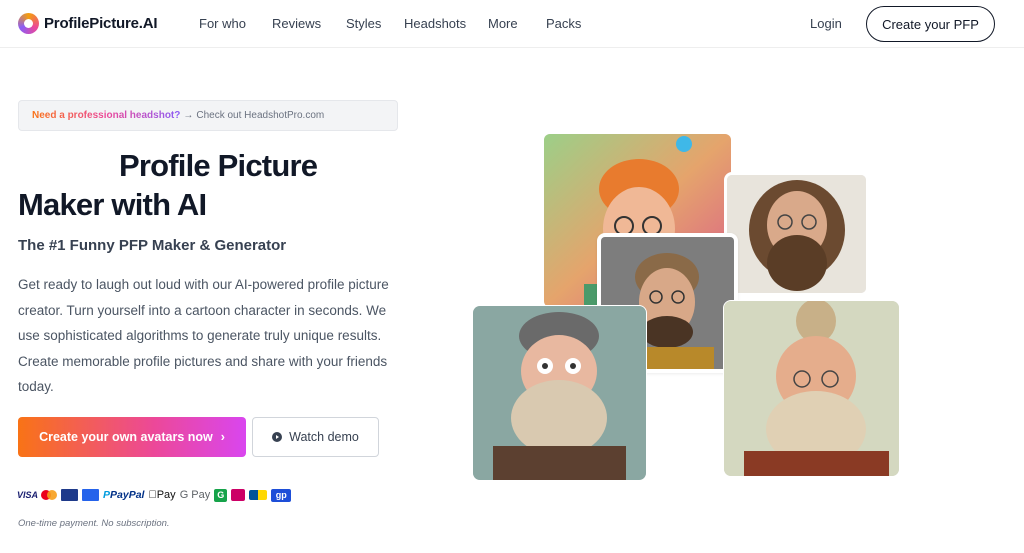 This screenshot has width=1024, height=553. I want to click on nav-label: Headshots, so click(435, 23).